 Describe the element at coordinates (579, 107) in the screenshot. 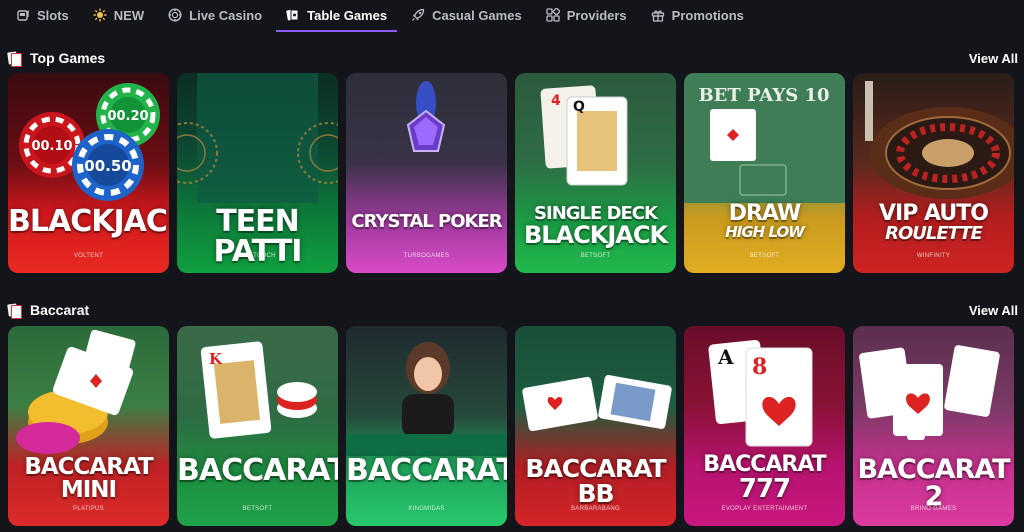

I see `card-rank: Q` at that location.